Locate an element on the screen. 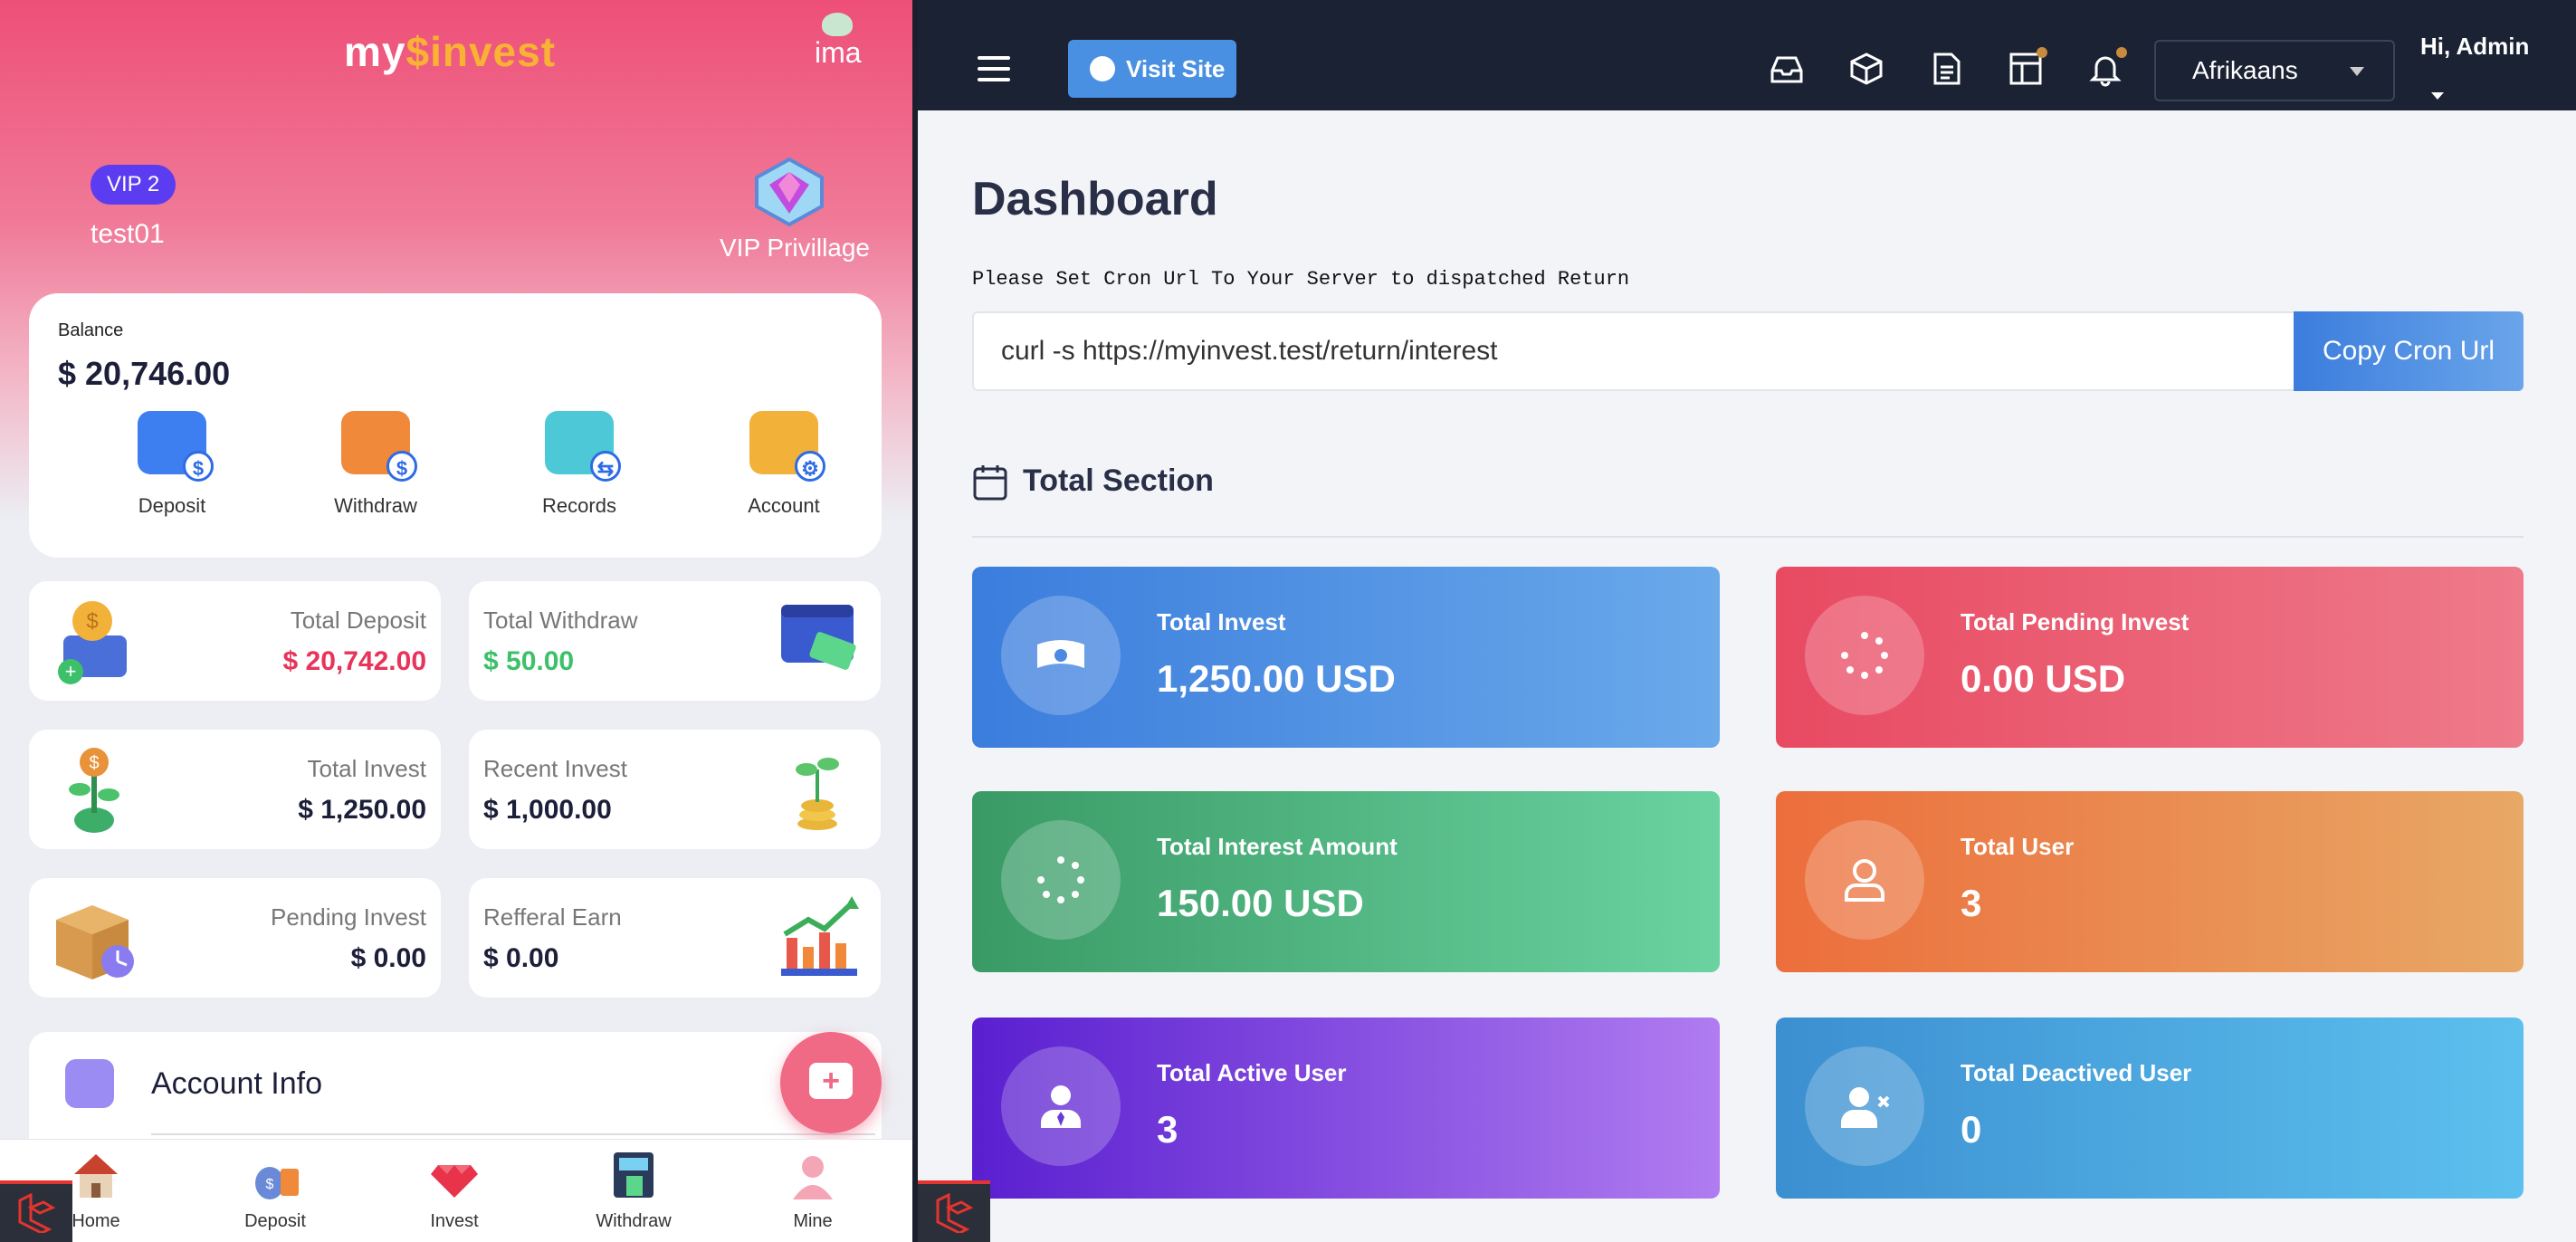  tile-total-active-user: Total Active User 3 is located at coordinates (1346, 1108).